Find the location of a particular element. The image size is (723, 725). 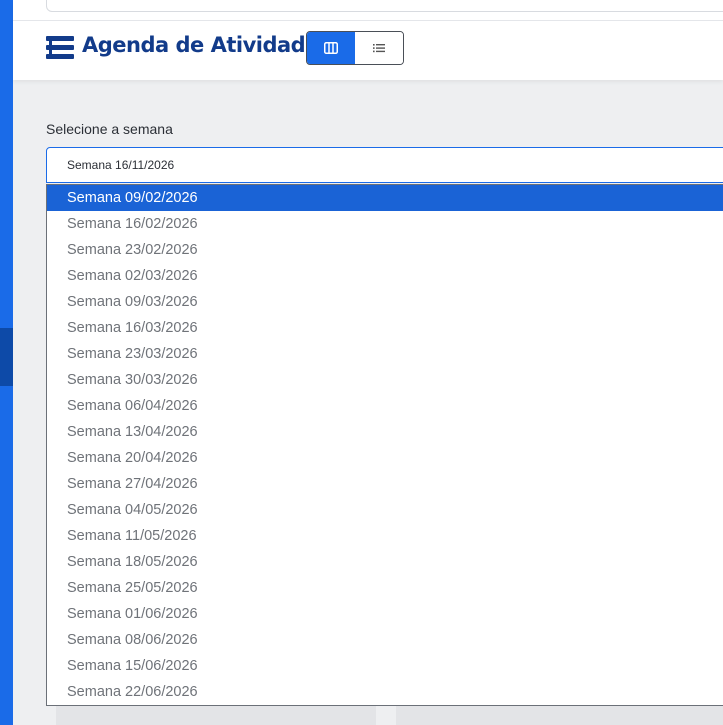

list-view-button is located at coordinates (379, 48).